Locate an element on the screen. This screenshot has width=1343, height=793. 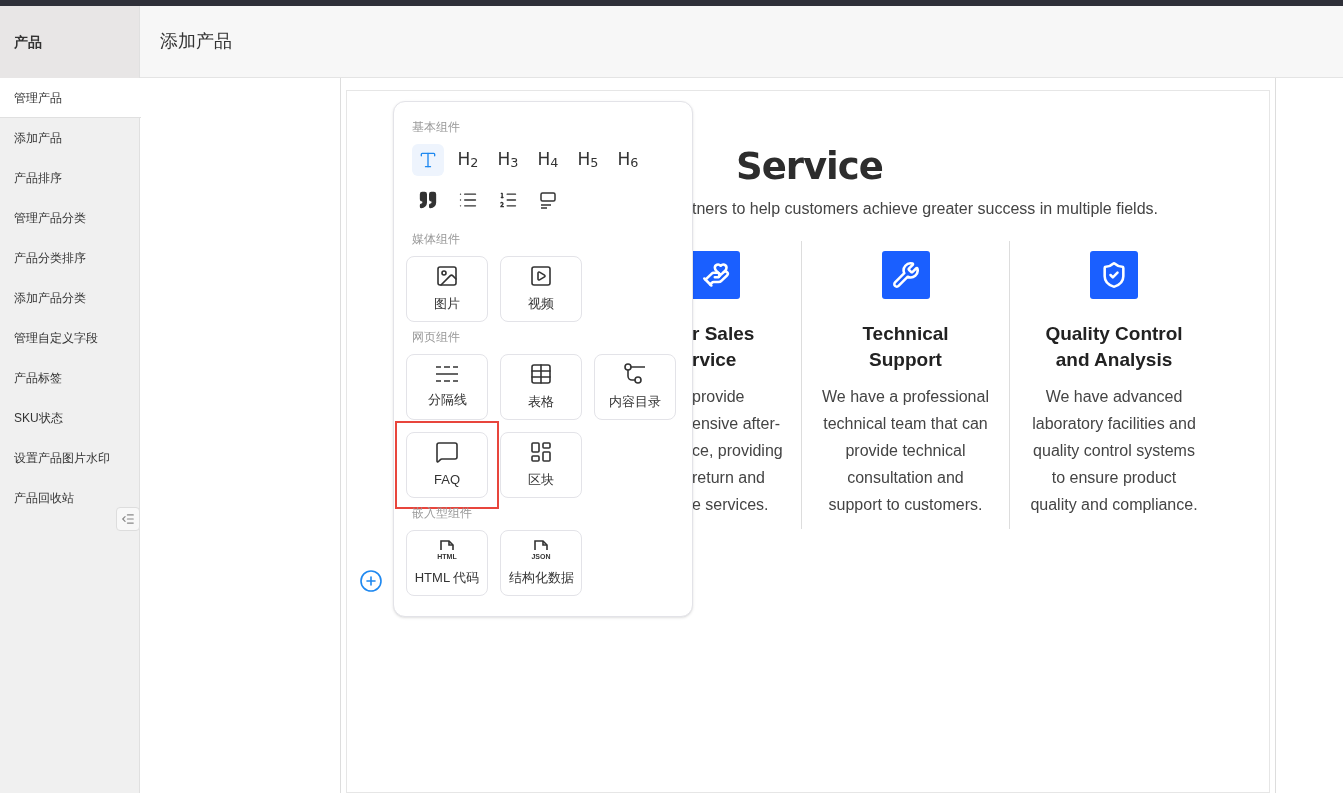
image-icon is located at coordinates (447, 276).